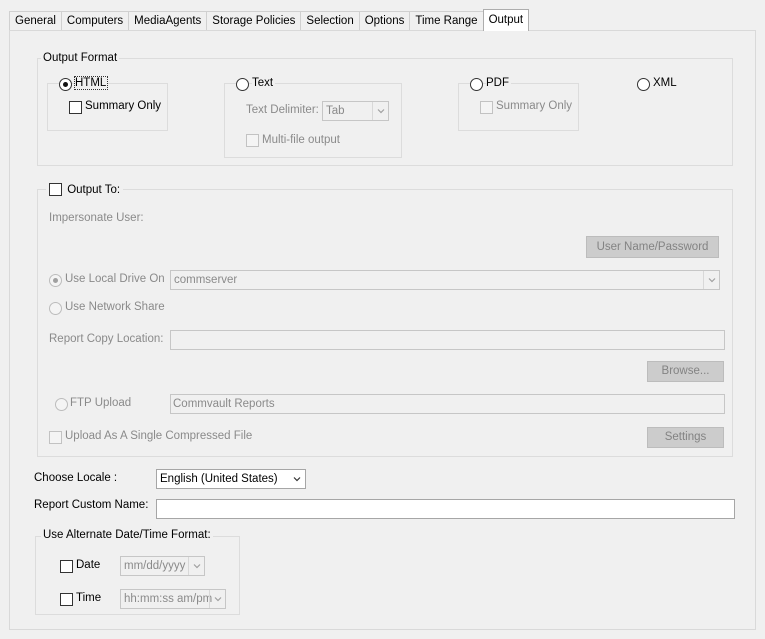 This screenshot has height=639, width=765. What do you see at coordinates (355, 111) in the screenshot?
I see `text-delimiter-select: Tab` at bounding box center [355, 111].